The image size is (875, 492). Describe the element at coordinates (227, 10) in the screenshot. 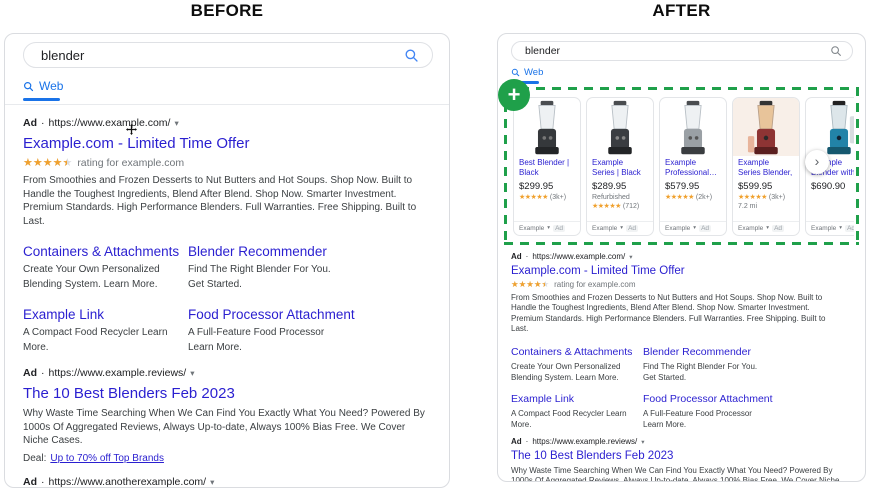

I see `before-heading: BEFORE` at that location.